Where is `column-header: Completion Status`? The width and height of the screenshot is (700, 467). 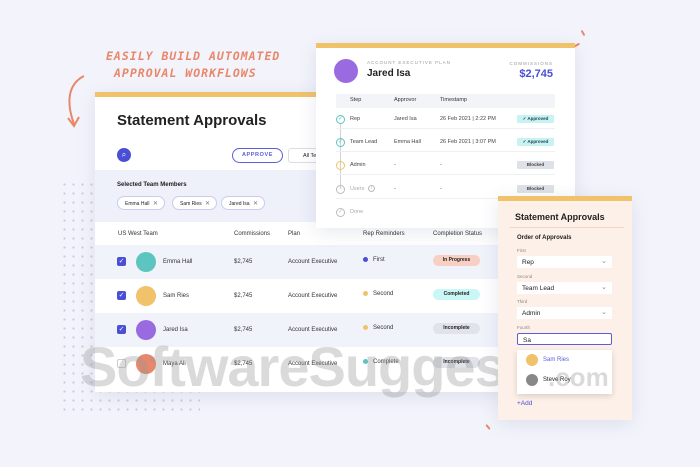
column-header: Completion Status is located at coordinates (457, 234).